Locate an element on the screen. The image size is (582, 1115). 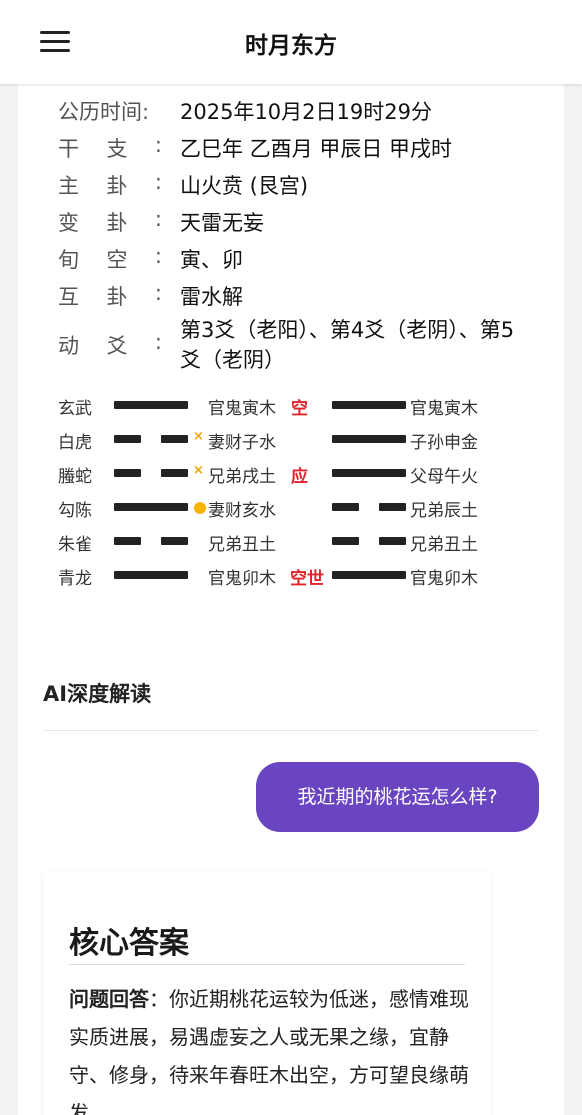
original-relation-label: 官鬼卯木 is located at coordinates (242, 579).